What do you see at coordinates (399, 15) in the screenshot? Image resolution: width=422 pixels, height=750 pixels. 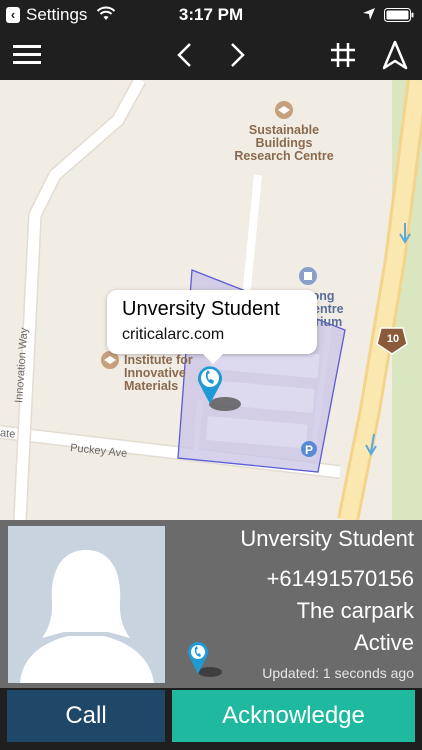 I see `battery-icon` at bounding box center [399, 15].